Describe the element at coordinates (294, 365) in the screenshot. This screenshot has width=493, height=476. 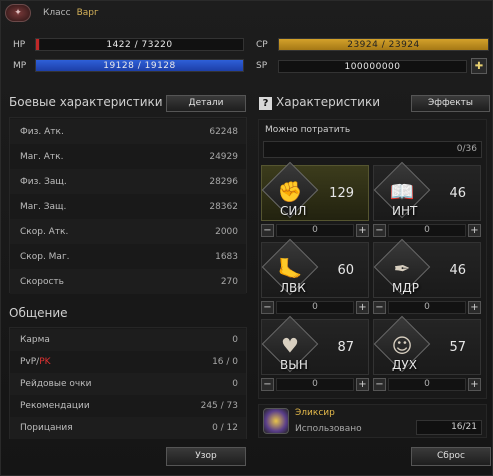
I see `stat-name: ВЫН` at that location.